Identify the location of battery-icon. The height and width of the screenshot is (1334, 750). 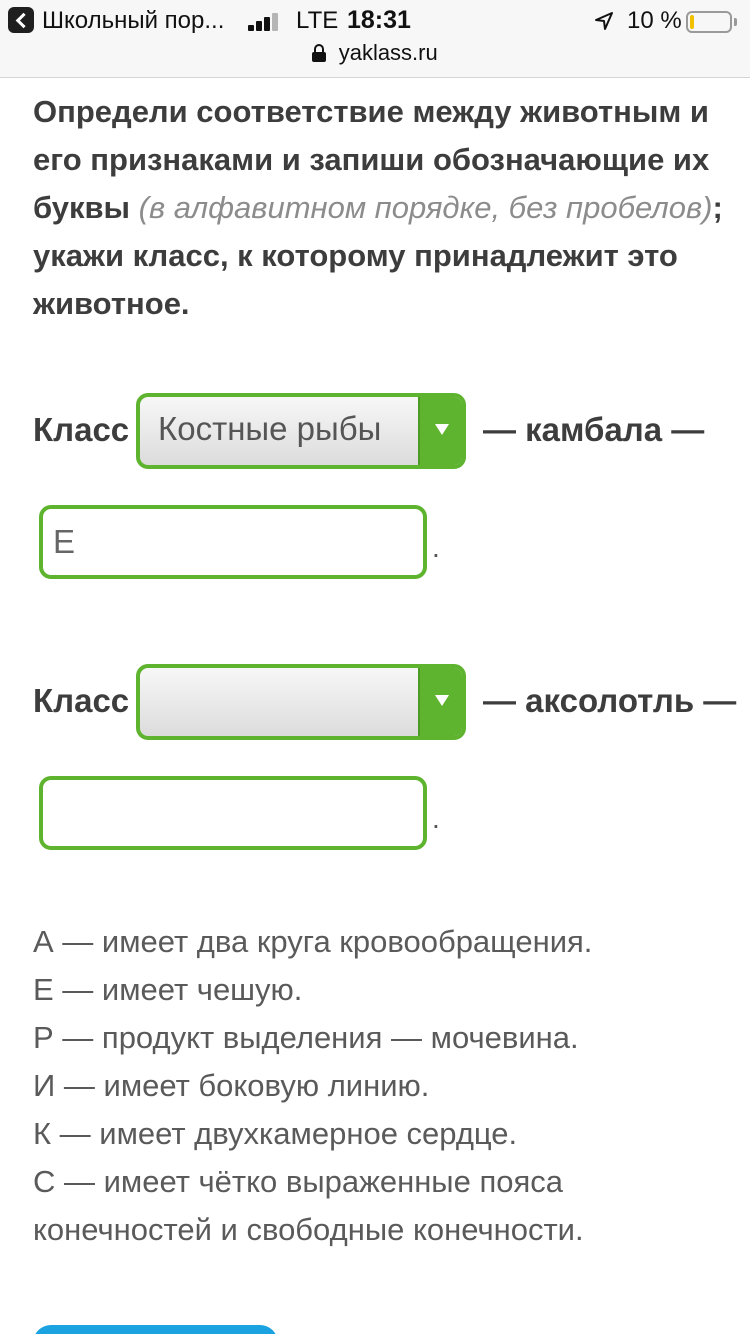
(709, 22).